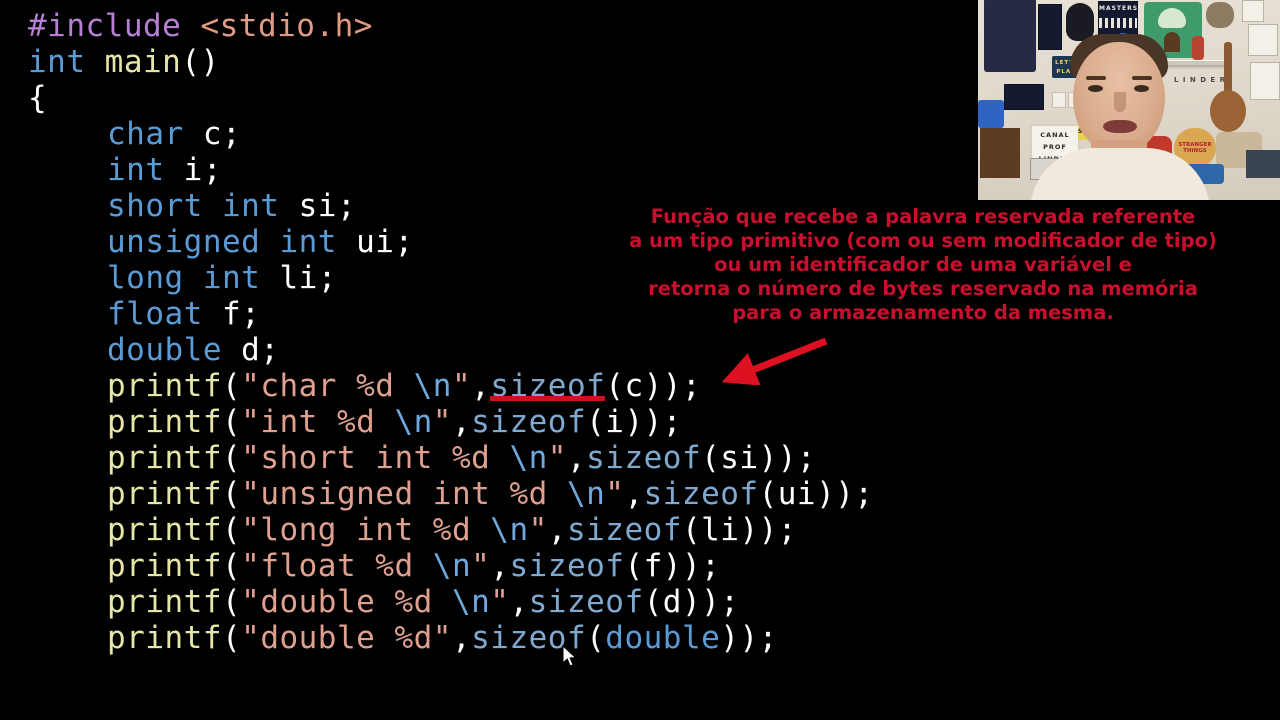  I want to click on line-printf-double: printf("double %d \n",sizeof(d));, so click(640, 602).